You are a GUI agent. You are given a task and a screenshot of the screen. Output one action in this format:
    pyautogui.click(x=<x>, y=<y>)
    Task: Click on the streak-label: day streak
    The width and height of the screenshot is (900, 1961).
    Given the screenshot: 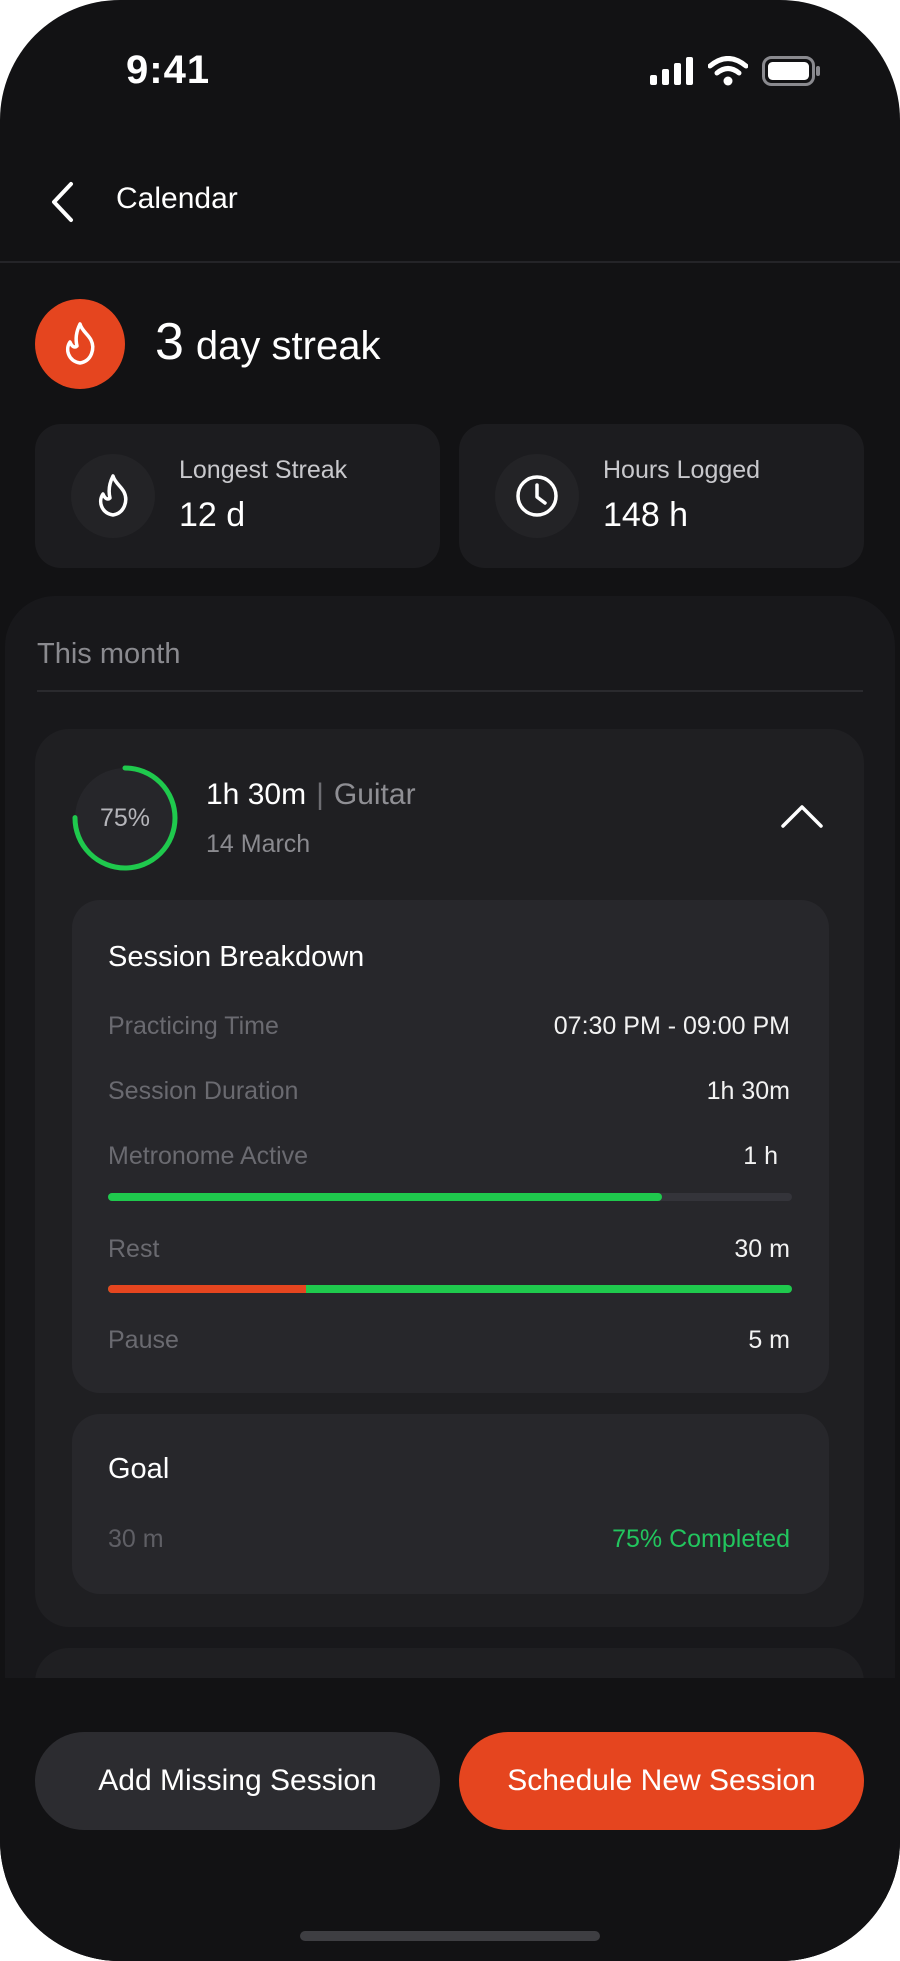 What is the action you would take?
    pyautogui.click(x=288, y=346)
    